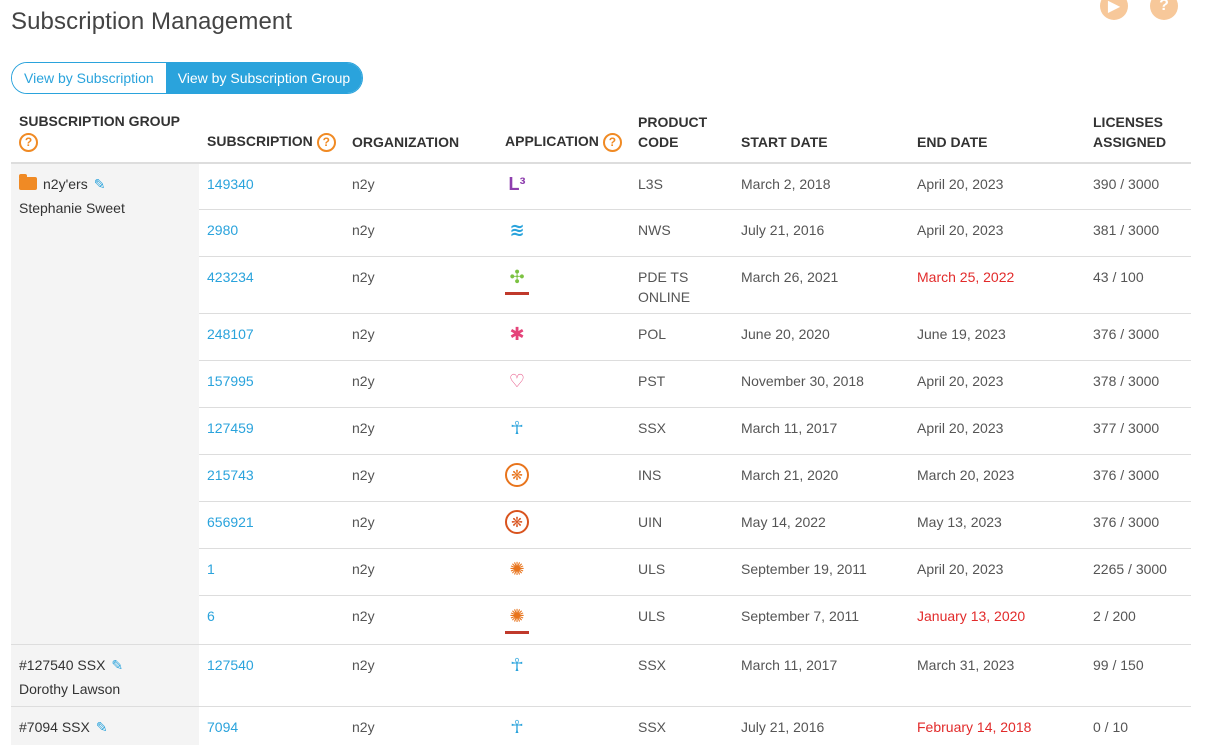  What do you see at coordinates (230, 277) in the screenshot?
I see `subscription-link: 423234` at bounding box center [230, 277].